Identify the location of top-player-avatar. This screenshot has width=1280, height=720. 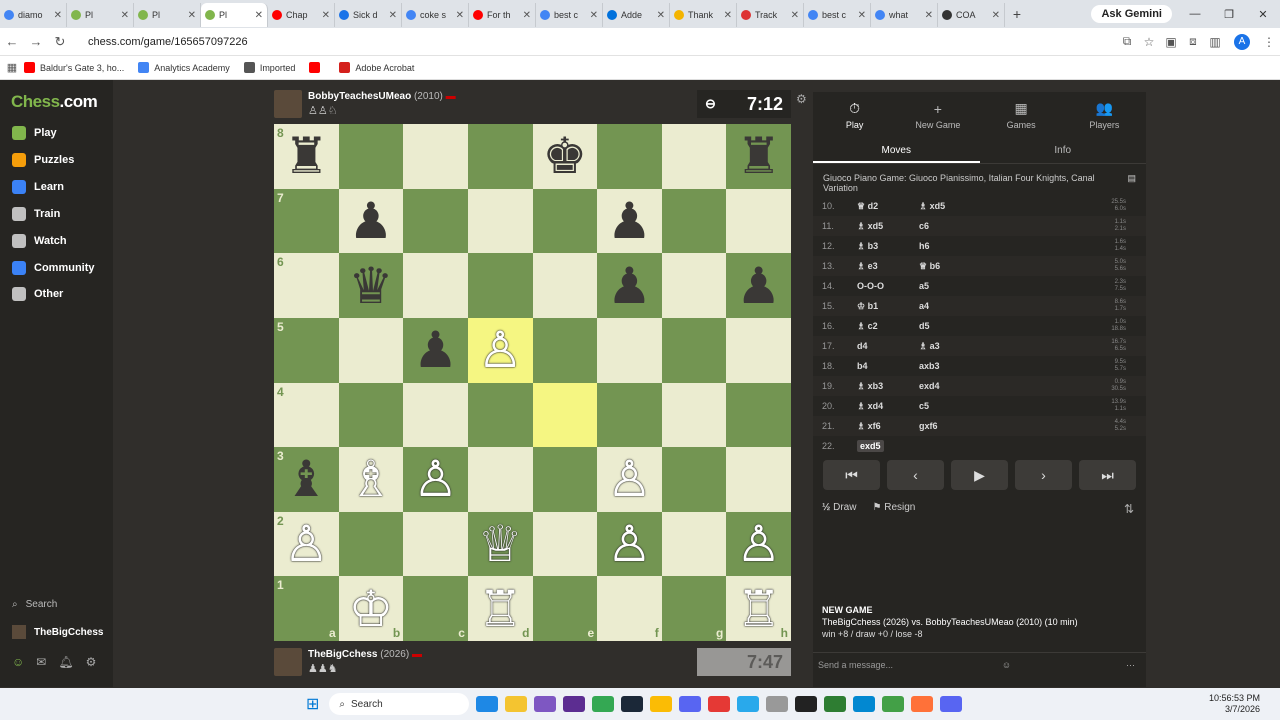
(288, 104).